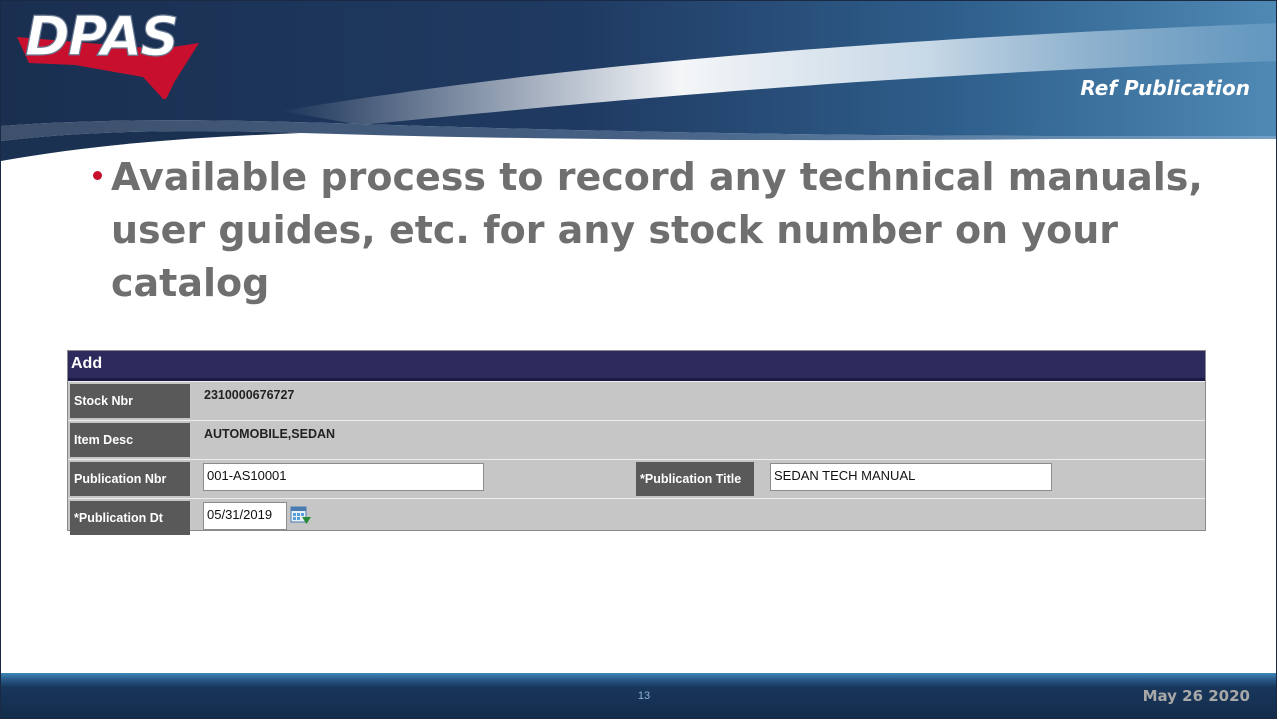 This screenshot has height=721, width=1279. Describe the element at coordinates (270, 434) in the screenshot. I see `item-desc-value: AUTOMOBILE,SEDAN` at that location.